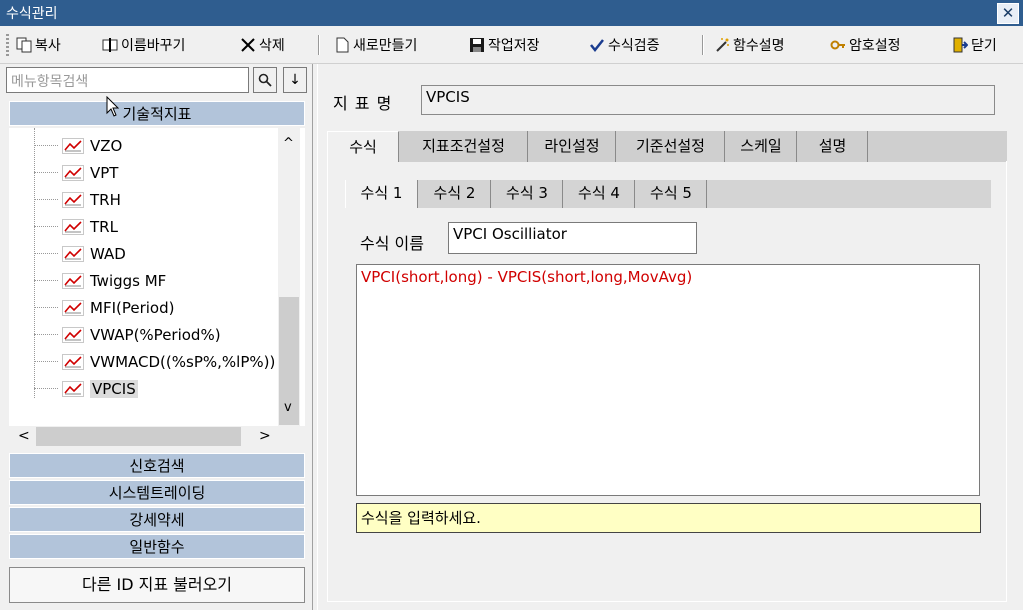 The width and height of the screenshot is (1023, 610). What do you see at coordinates (104, 226) in the screenshot?
I see `tree-item-label: TRL` at bounding box center [104, 226].